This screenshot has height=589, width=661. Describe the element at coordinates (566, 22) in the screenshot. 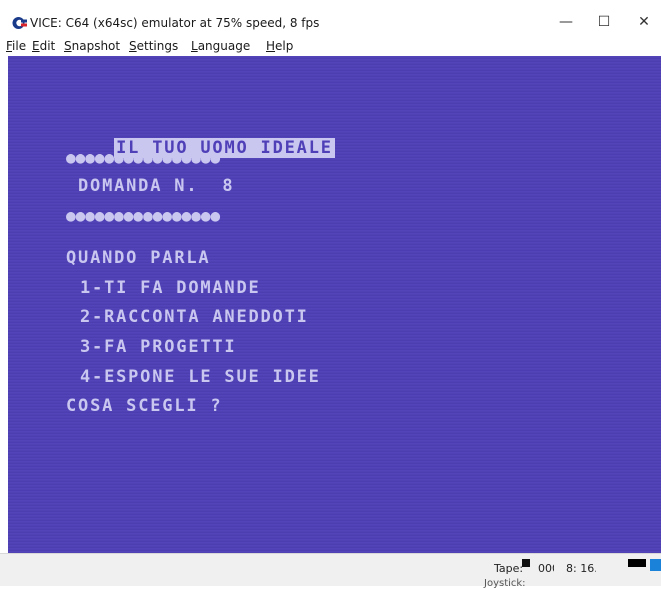

I see `minimize-button: —` at that location.